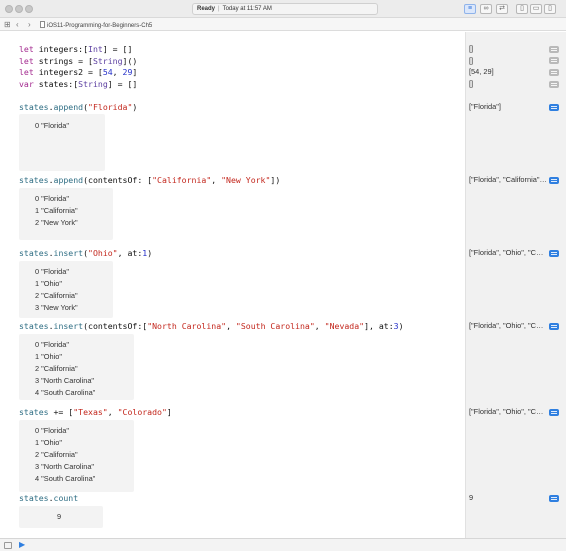 Image resolution: width=566 pixels, height=551 pixels. Describe the element at coordinates (78, 62) in the screenshot. I see `code-line-2: let strings = [String]()` at that location.